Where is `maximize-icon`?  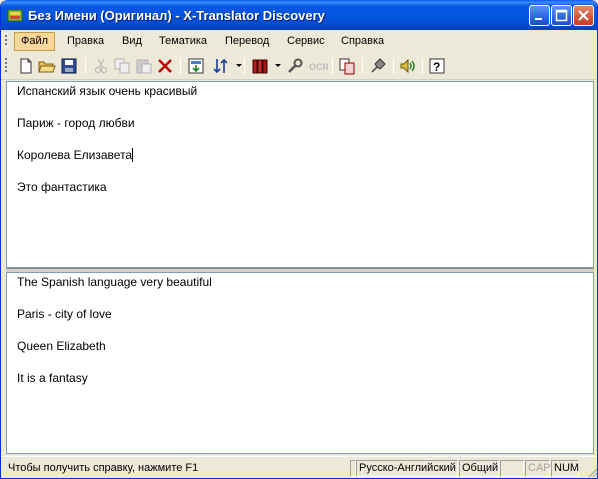
maximize-icon is located at coordinates (561, 15).